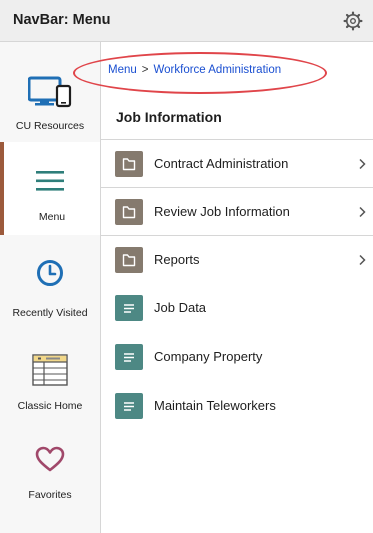  I want to click on navbar-header: NavBar: Menu, so click(186, 21).